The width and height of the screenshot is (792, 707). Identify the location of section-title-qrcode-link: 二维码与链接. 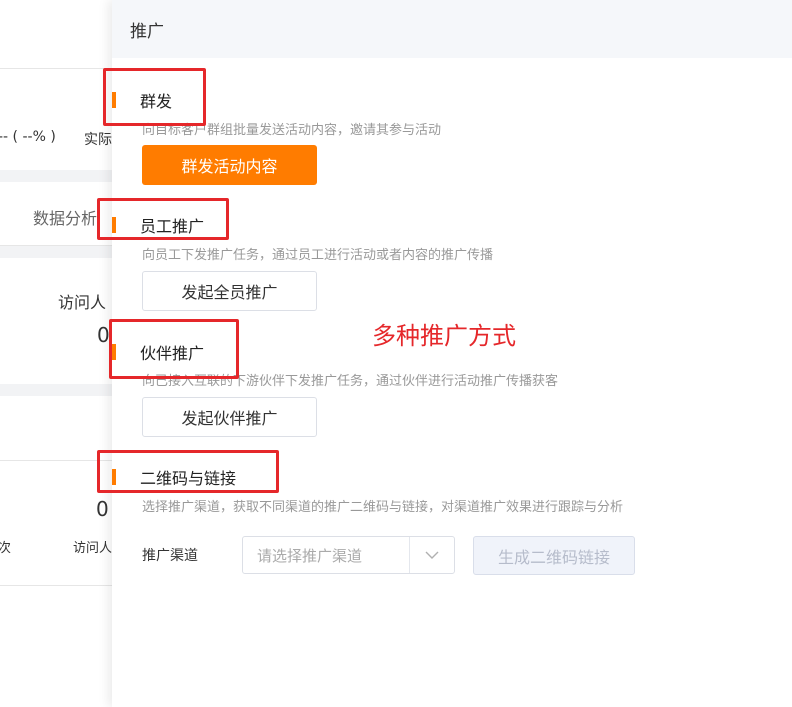
(174, 477).